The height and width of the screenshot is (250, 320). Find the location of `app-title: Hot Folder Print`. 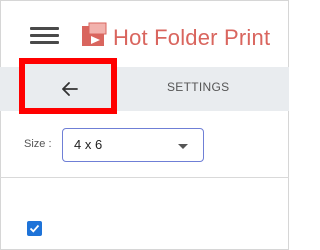

app-title: Hot Folder Print is located at coordinates (192, 37).